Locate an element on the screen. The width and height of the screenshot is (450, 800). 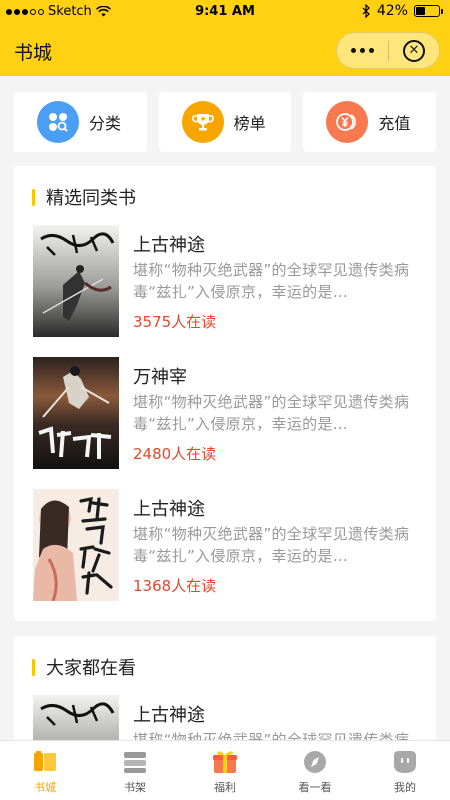
mini-program-capsule: ✕ is located at coordinates (388, 50).